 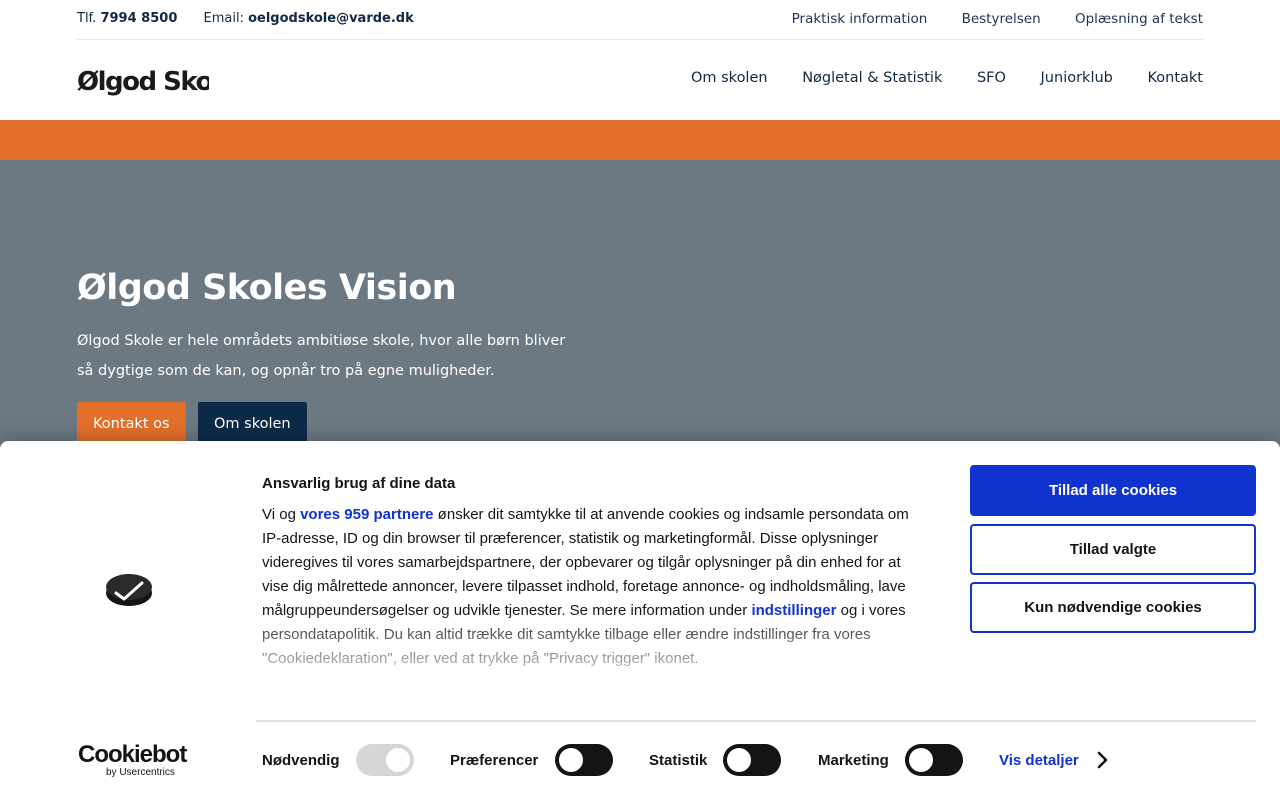 I want to click on necessary-toggle, so click(x=385, y=760).